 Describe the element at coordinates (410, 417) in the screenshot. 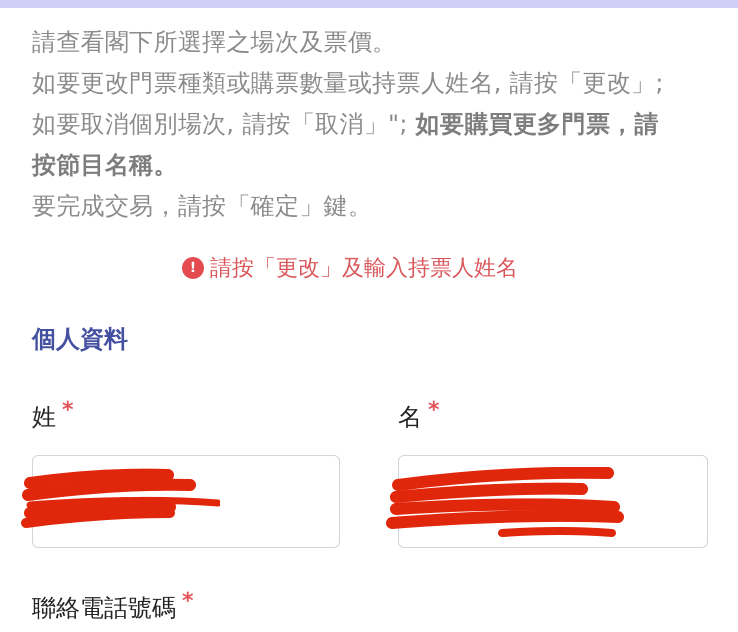

I see `field-label: 名` at that location.